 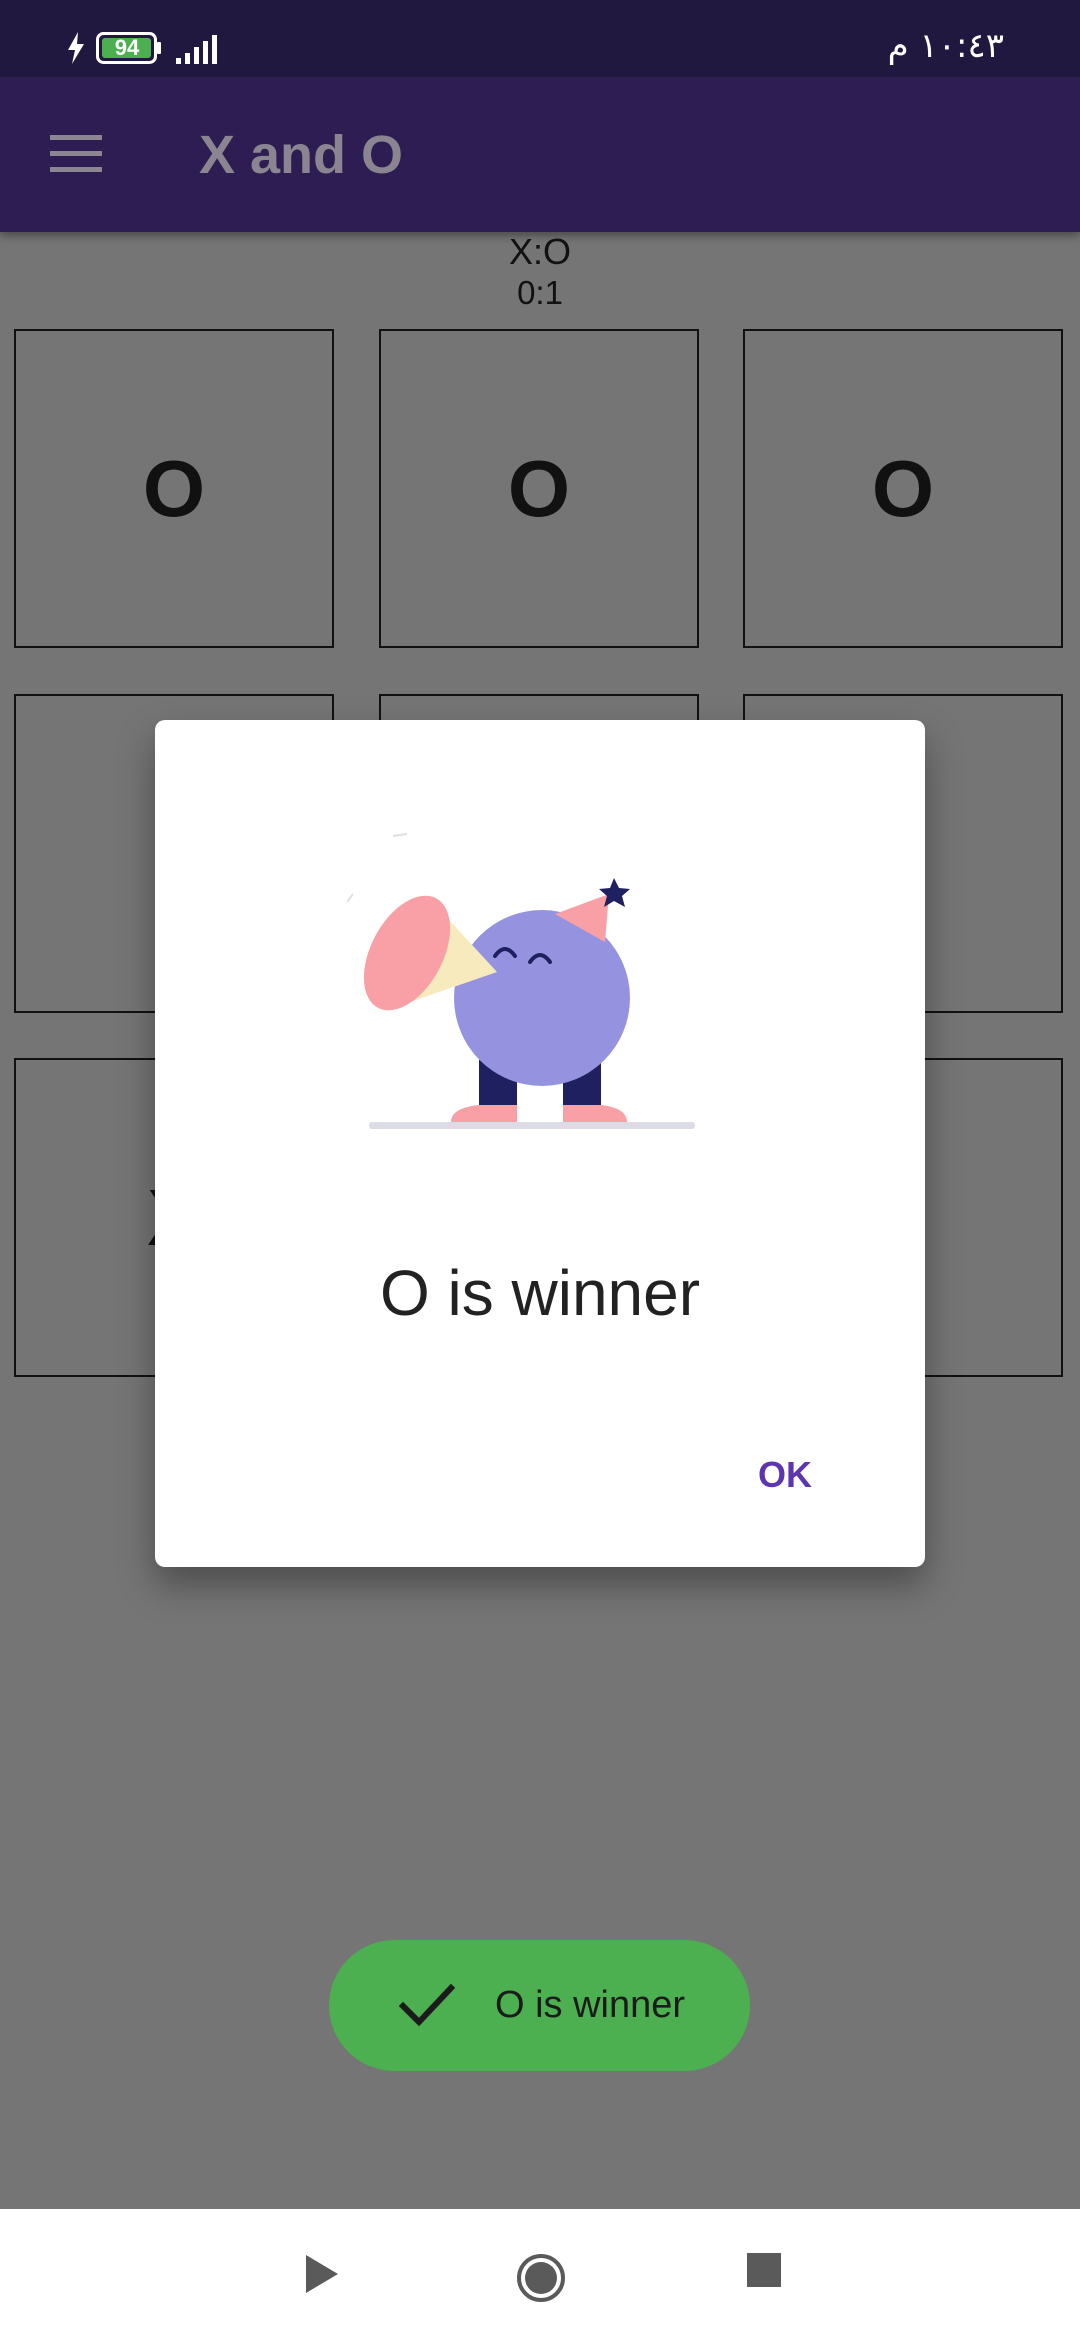 What do you see at coordinates (521, 981) in the screenshot?
I see `celebration-illustration` at bounding box center [521, 981].